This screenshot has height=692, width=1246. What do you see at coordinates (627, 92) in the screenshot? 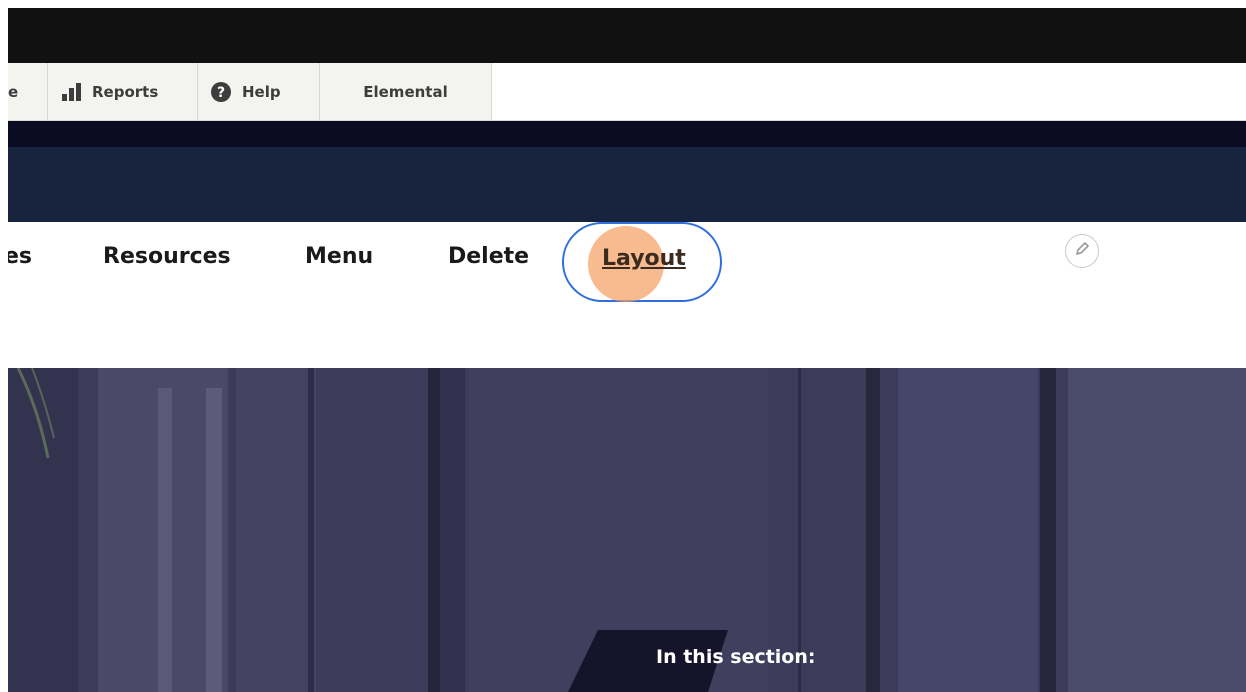
I see `admin-toolbar: e Reports ? Help Elemental` at bounding box center [627, 92].